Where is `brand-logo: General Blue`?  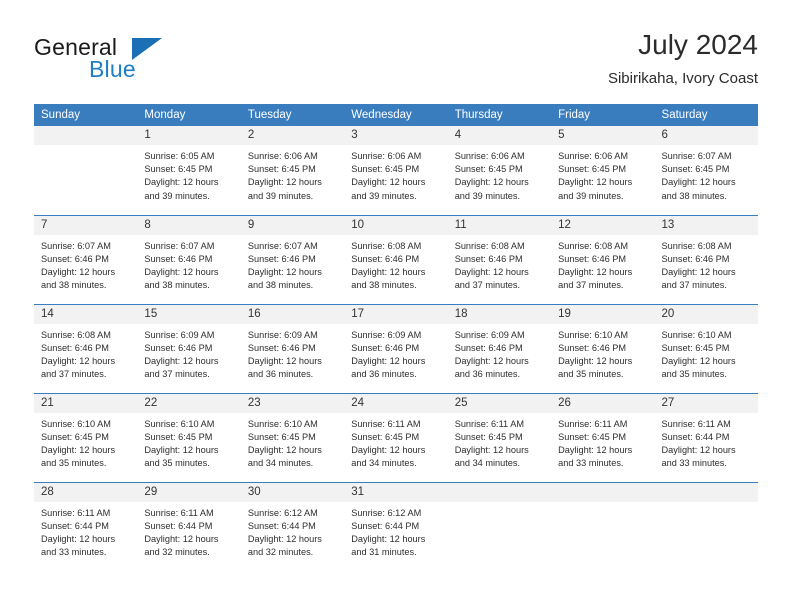
brand-logo: General Blue is located at coordinates (134, 62).